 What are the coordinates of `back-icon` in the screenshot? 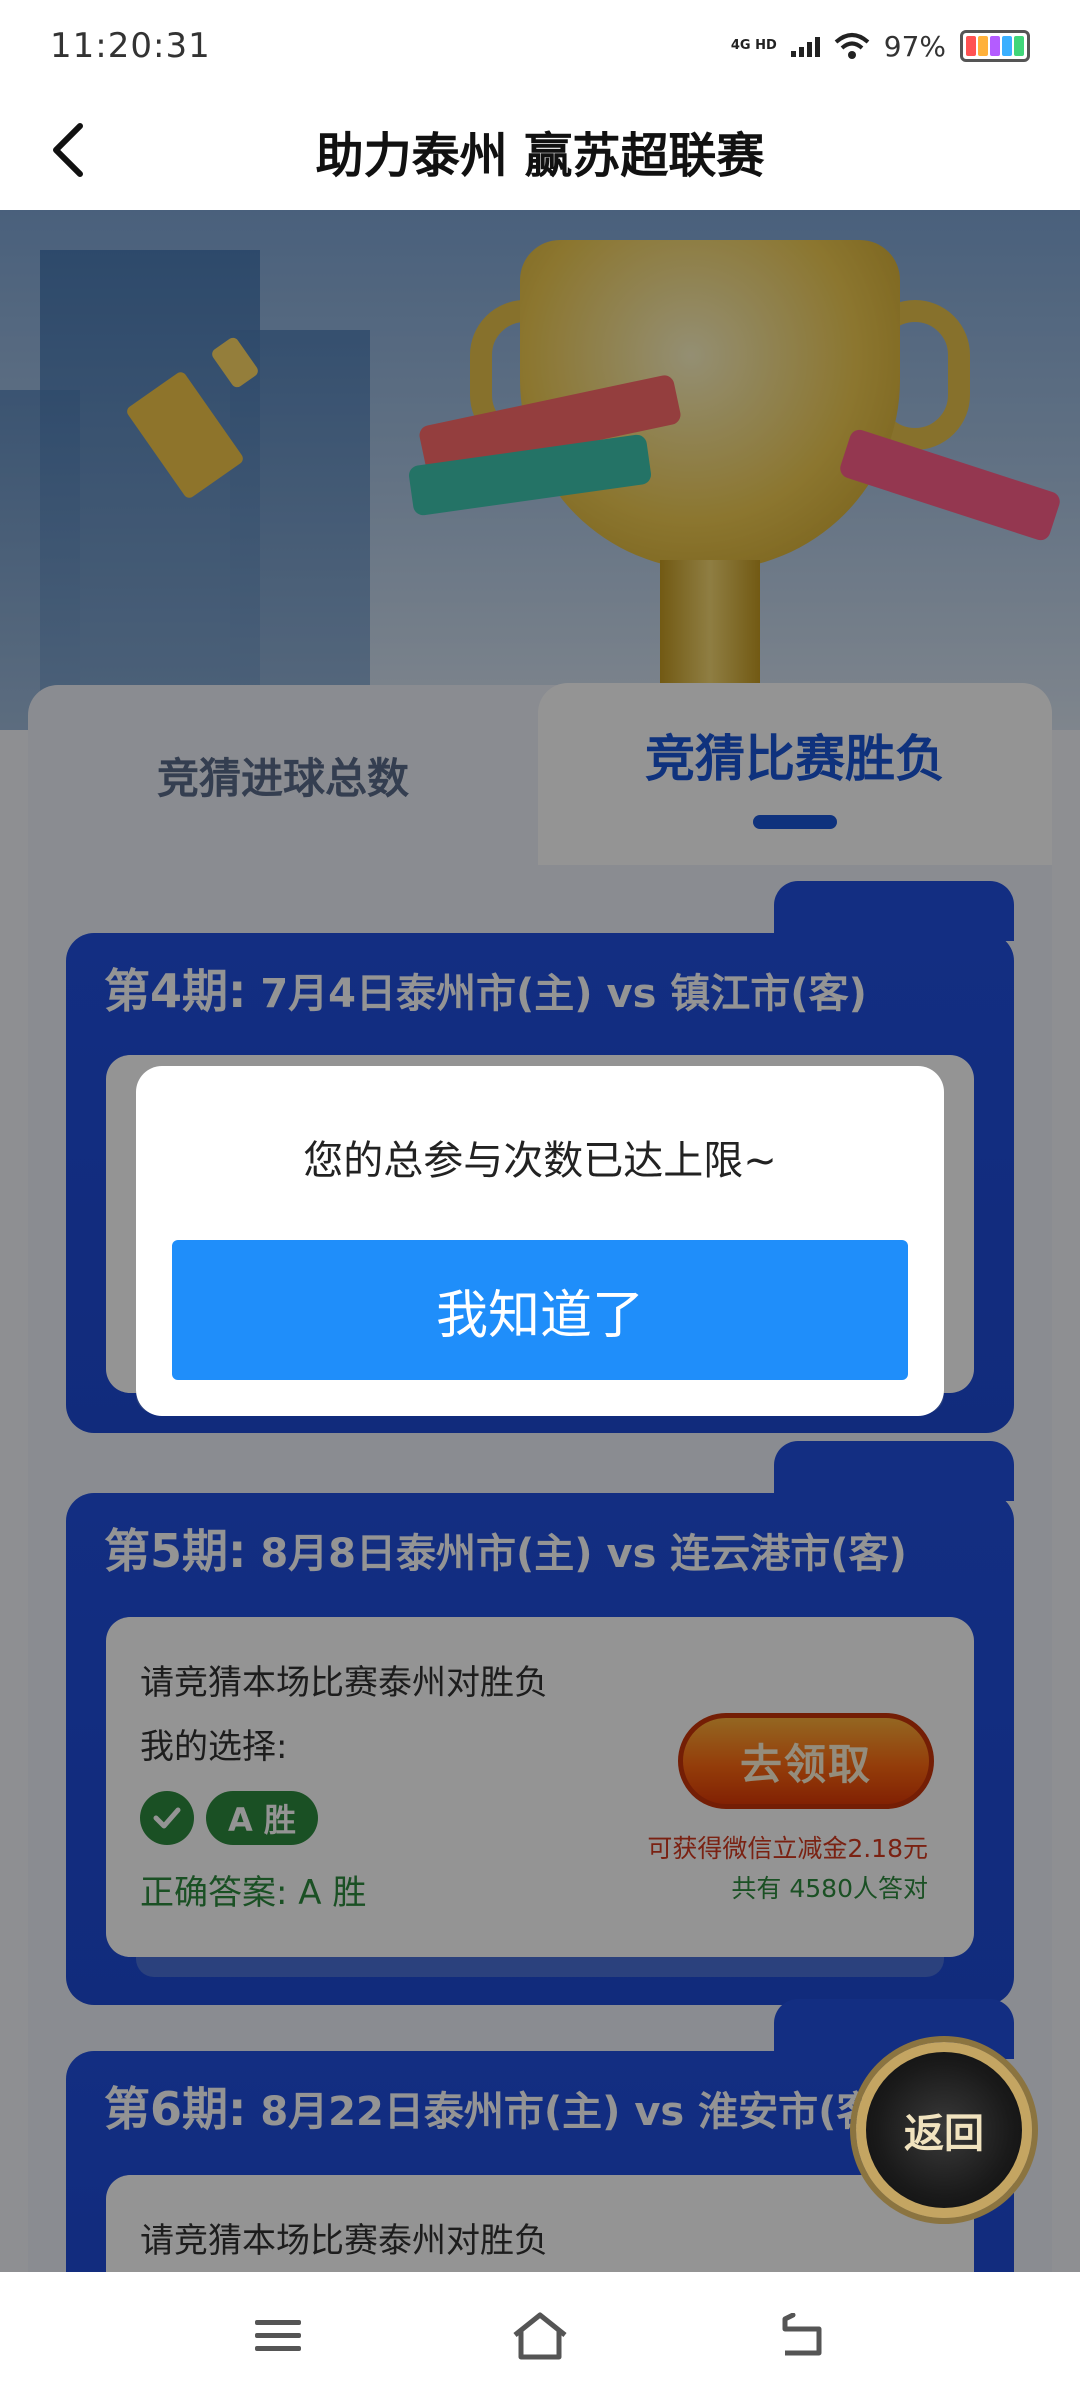 It's located at (802, 2334).